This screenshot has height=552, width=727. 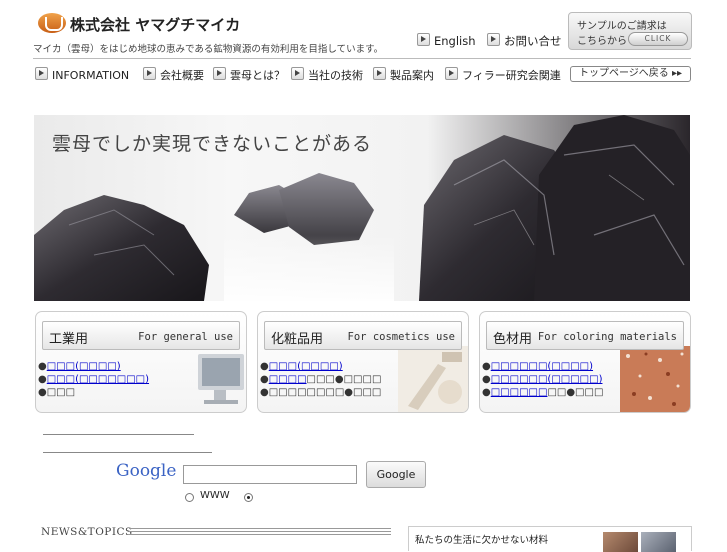 What do you see at coordinates (362, 58) in the screenshot?
I see `header-divider` at bounding box center [362, 58].